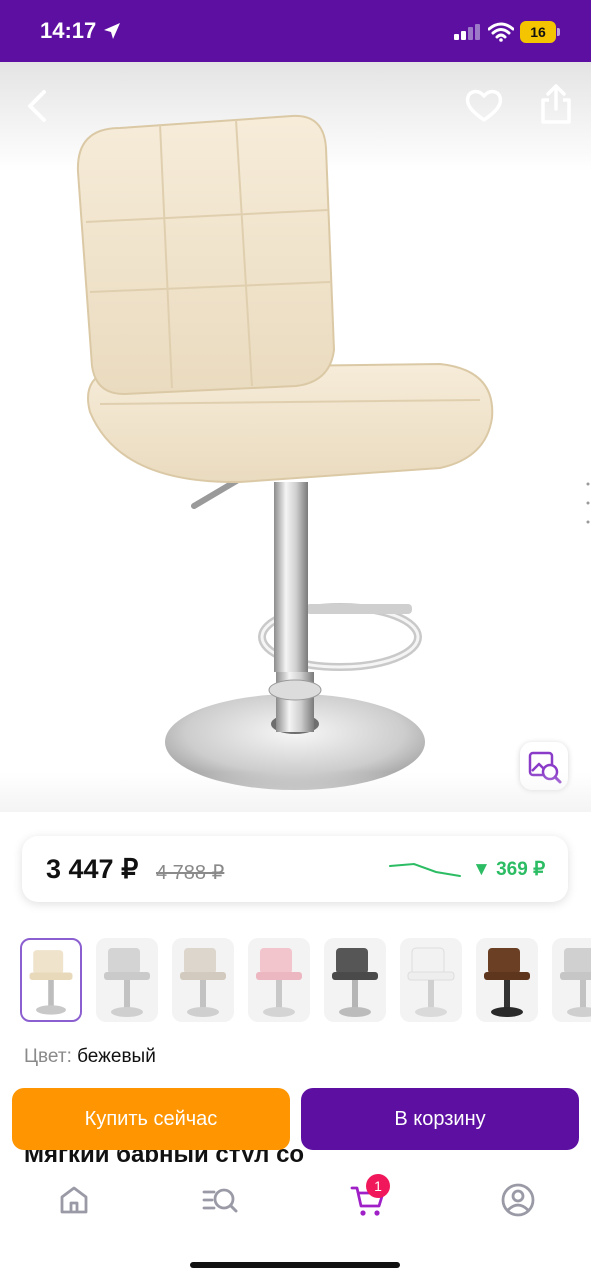 The width and height of the screenshot is (591, 1280). I want to click on status-time: 14:17, so click(68, 30).